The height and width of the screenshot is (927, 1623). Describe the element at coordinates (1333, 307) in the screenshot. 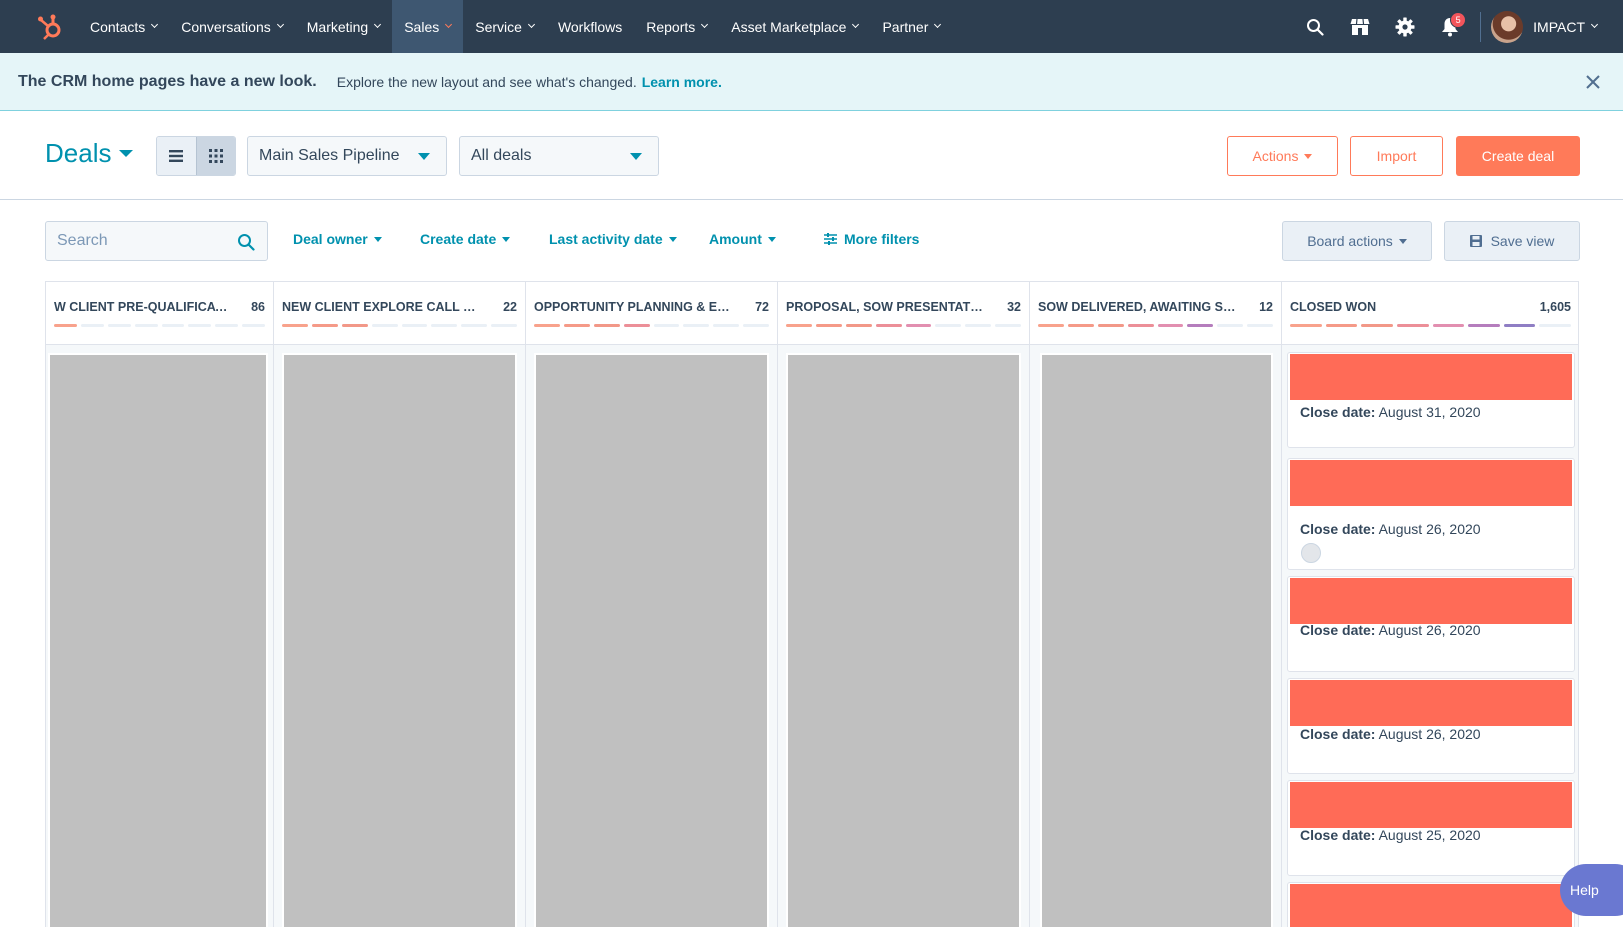

I see `stage-name: CLOSED WON` at that location.